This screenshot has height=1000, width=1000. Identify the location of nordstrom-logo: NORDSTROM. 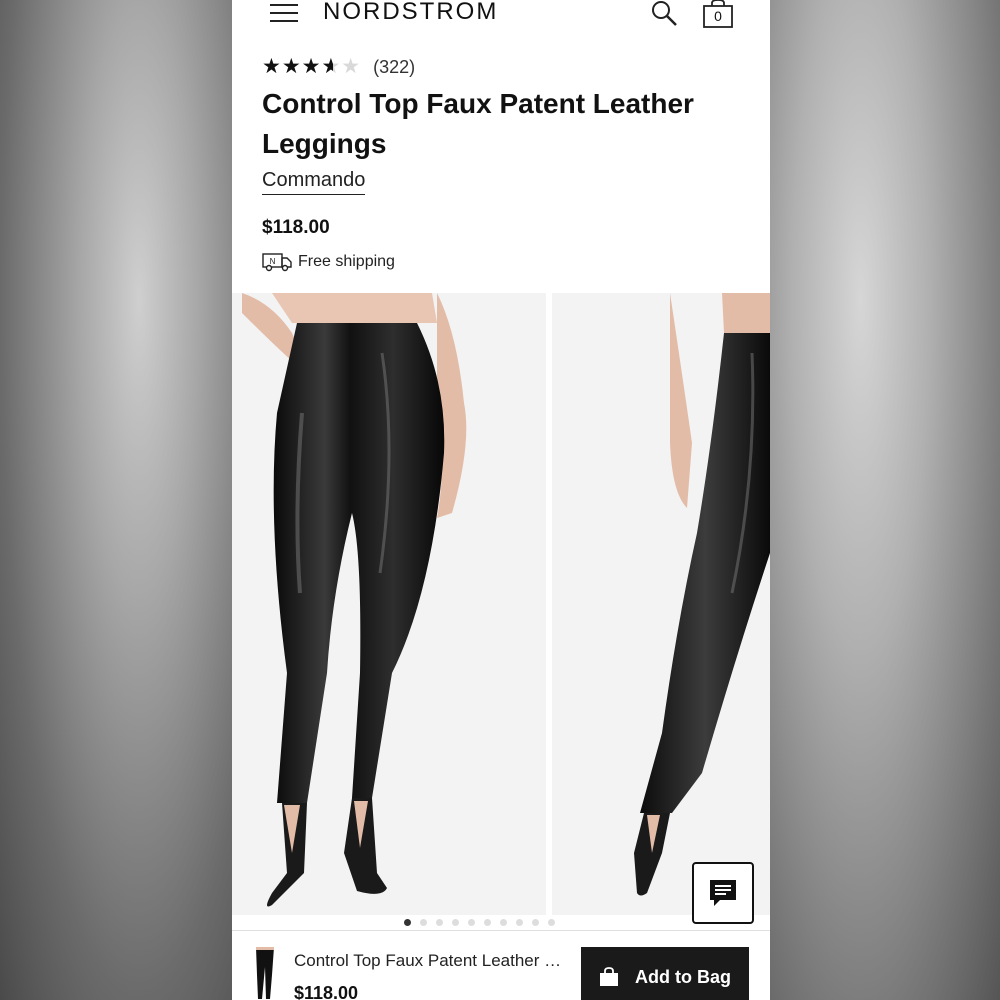
(410, 12).